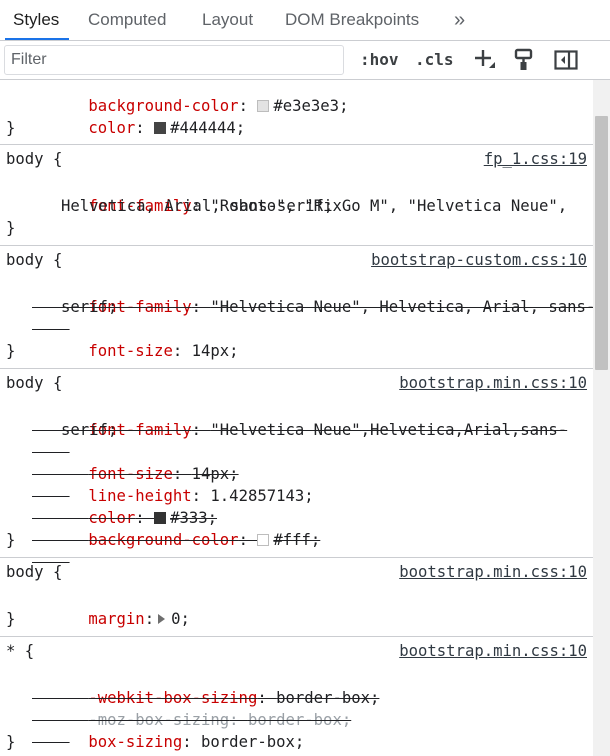 Image resolution: width=610 pixels, height=756 pixels. Describe the element at coordinates (524, 62) in the screenshot. I see `paint-roller-icon` at that location.